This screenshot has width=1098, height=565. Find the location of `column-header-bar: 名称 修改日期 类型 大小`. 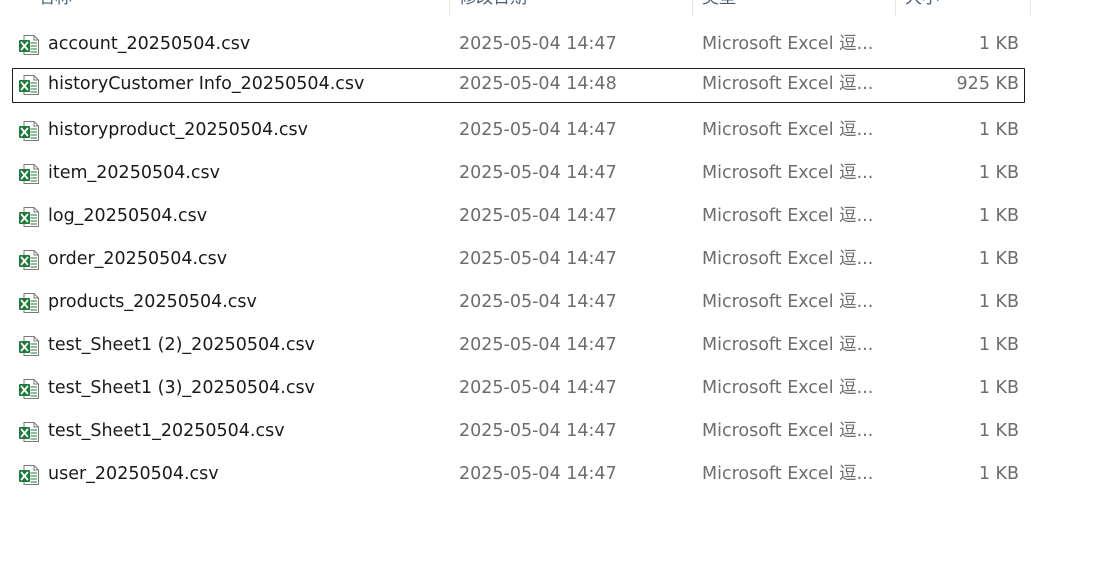

column-header-bar: 名称 修改日期 类型 大小 is located at coordinates (516, 8).